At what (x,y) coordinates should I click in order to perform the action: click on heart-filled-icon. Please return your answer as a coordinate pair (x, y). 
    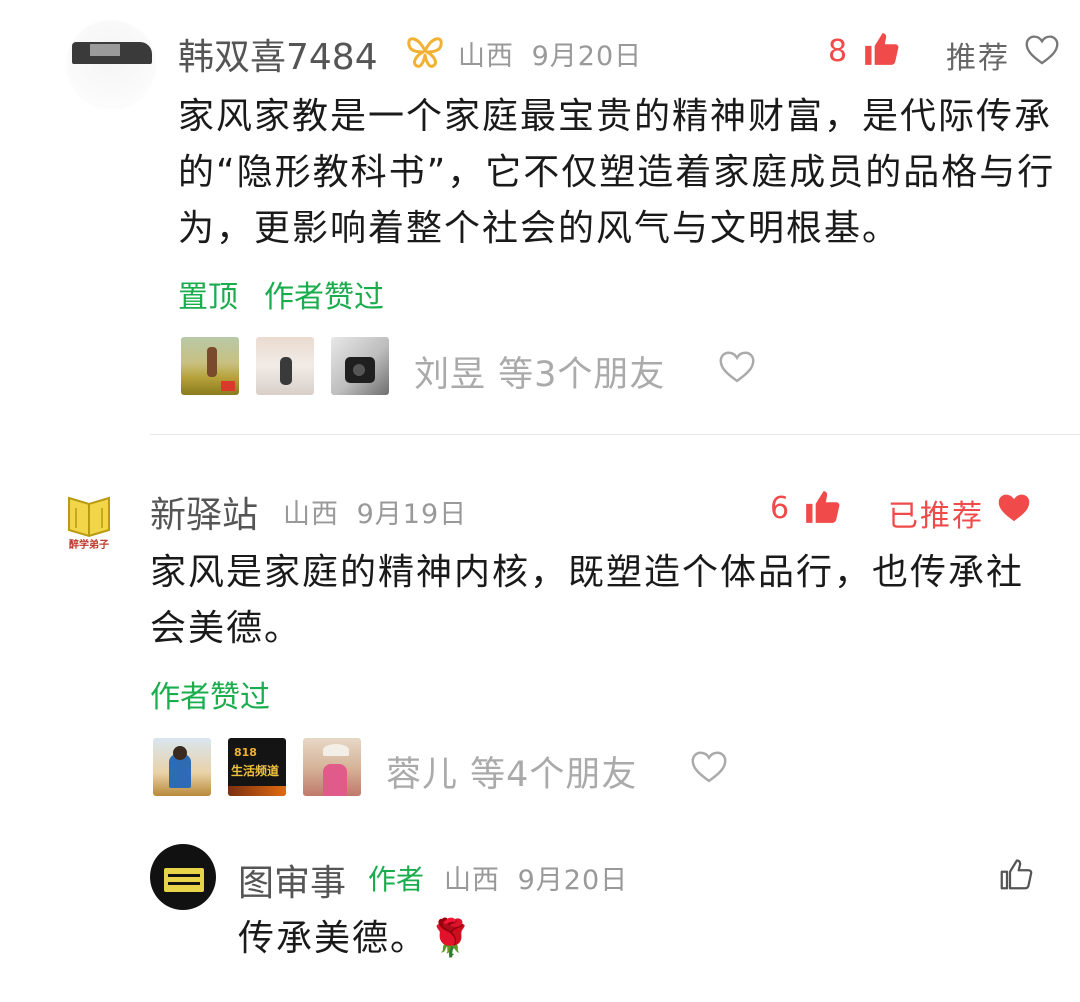
    Looking at the image, I should click on (1014, 508).